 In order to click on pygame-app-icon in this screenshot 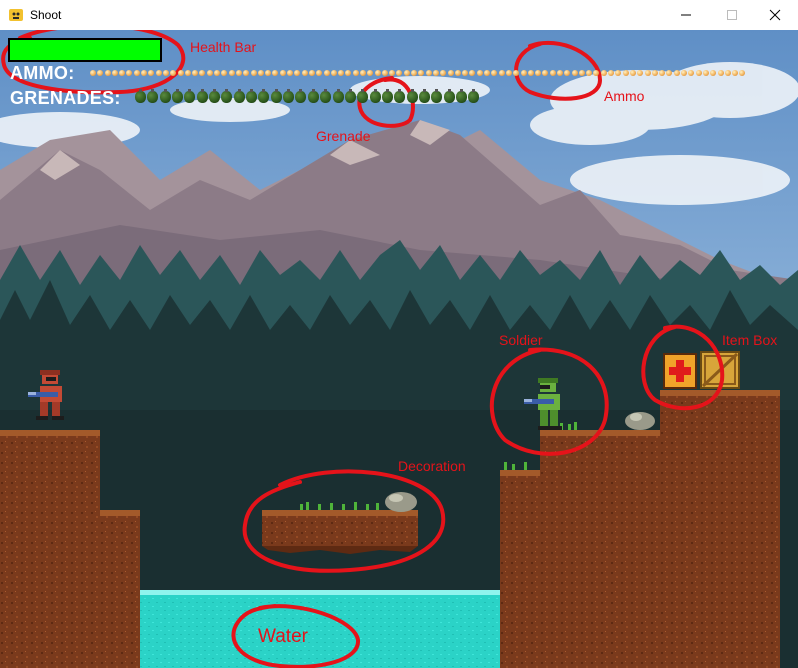, I will do `click(16, 15)`.